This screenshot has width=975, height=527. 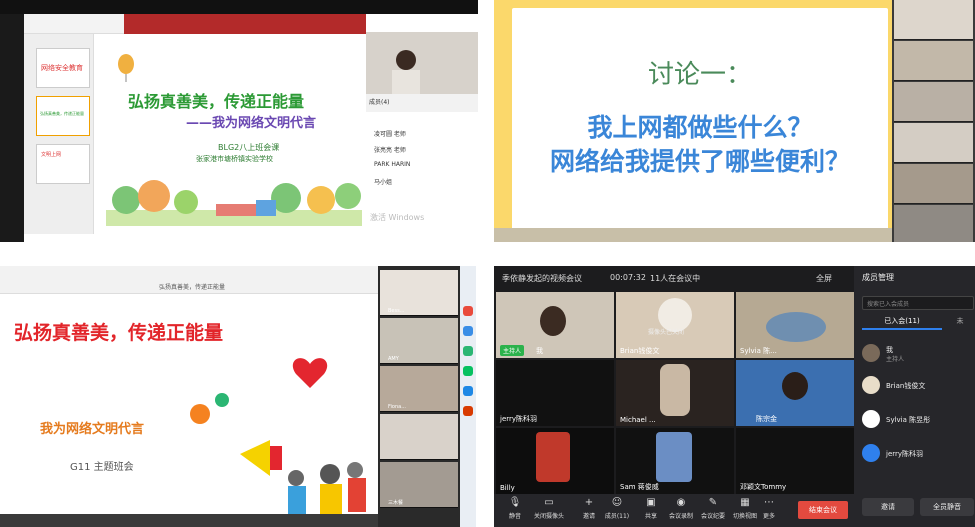 I want to click on invite-panel-button: 邀请, so click(x=888, y=507).